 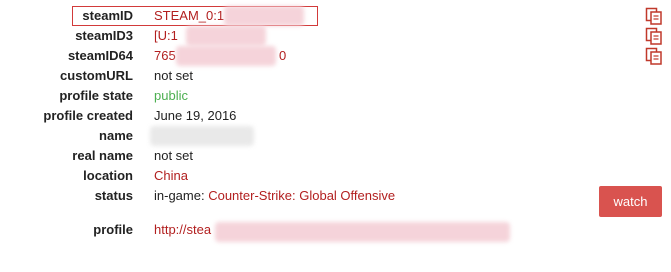 What do you see at coordinates (362, 232) in the screenshot?
I see `profile-url-redacted` at bounding box center [362, 232].